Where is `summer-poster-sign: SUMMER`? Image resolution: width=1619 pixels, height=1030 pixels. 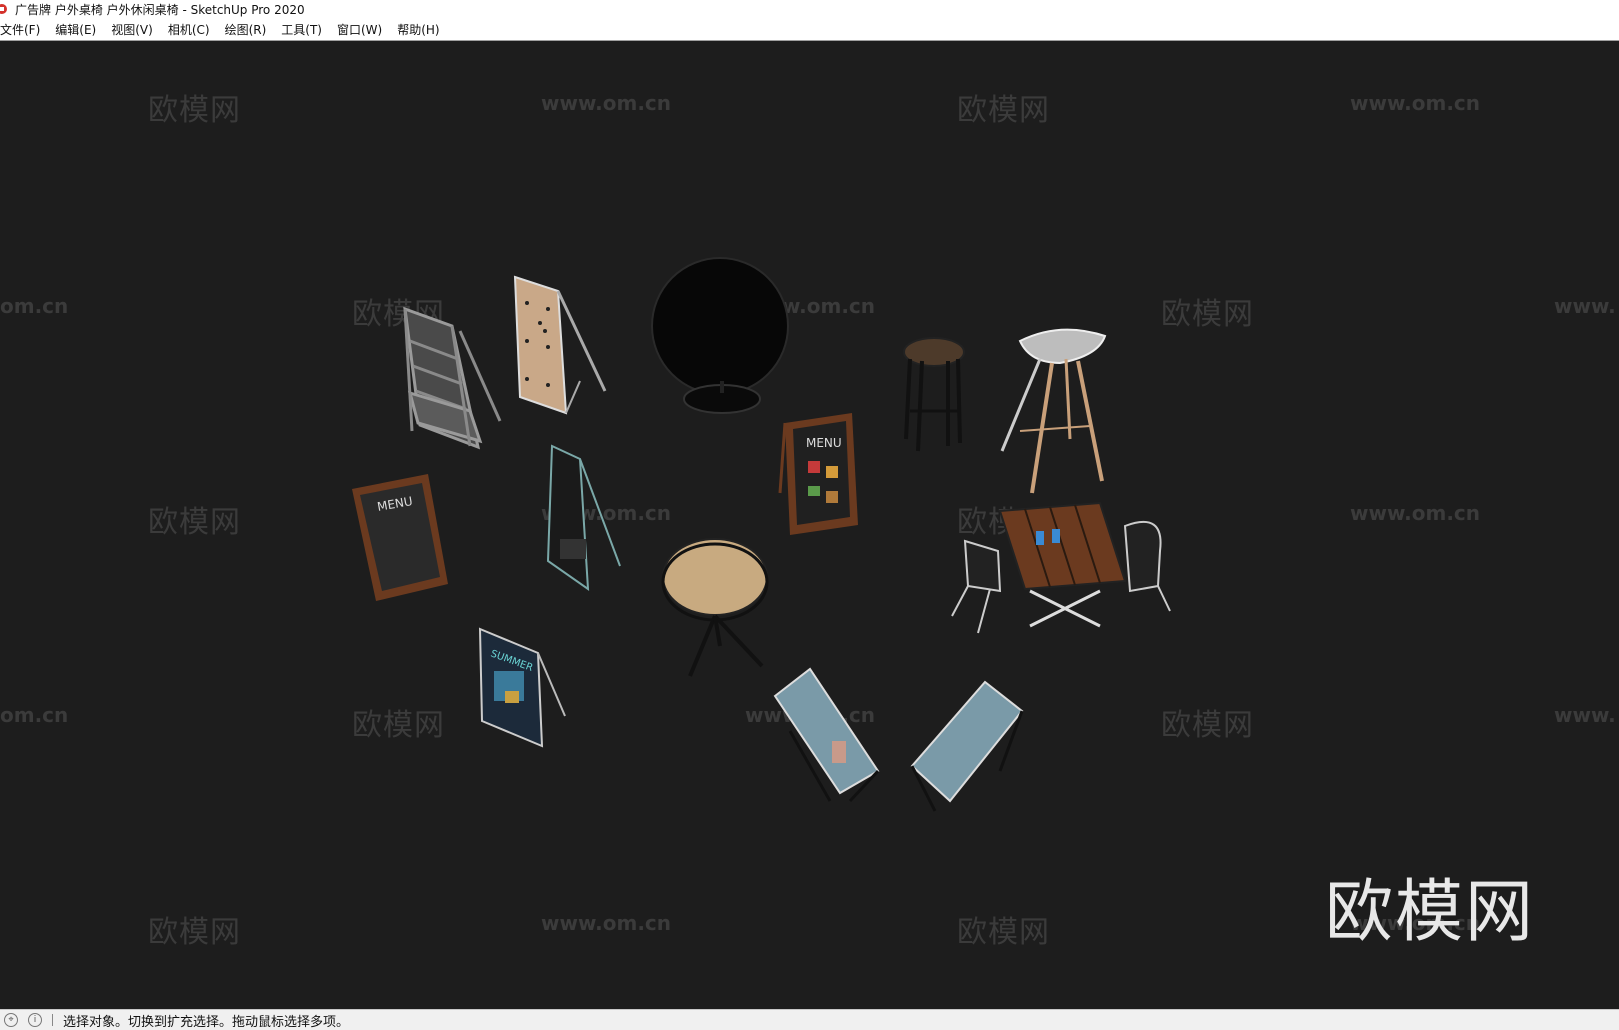
summer-poster-sign: SUMMER is located at coordinates (522, 687).